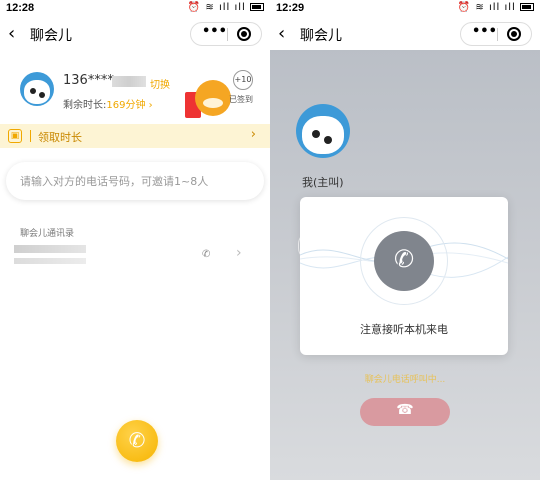  I want to click on checkin-mascot: +10 已签到, so click(220, 94).